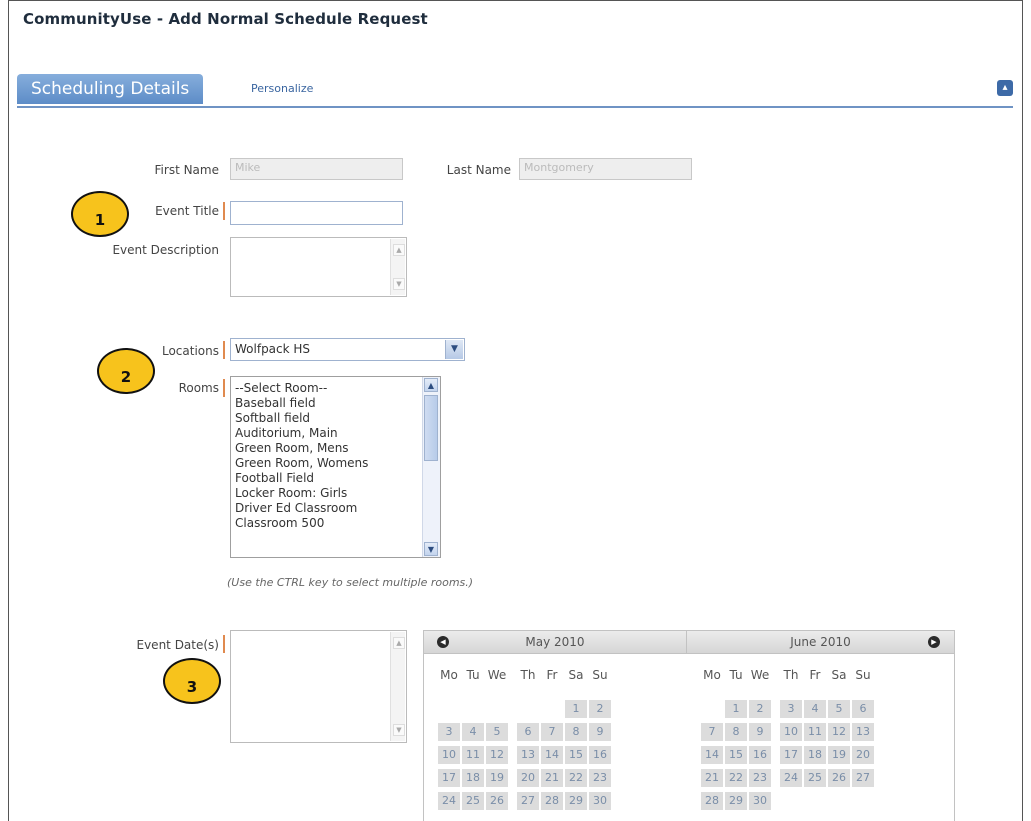  What do you see at coordinates (100, 214) in the screenshot?
I see `callout-1: 1` at bounding box center [100, 214].